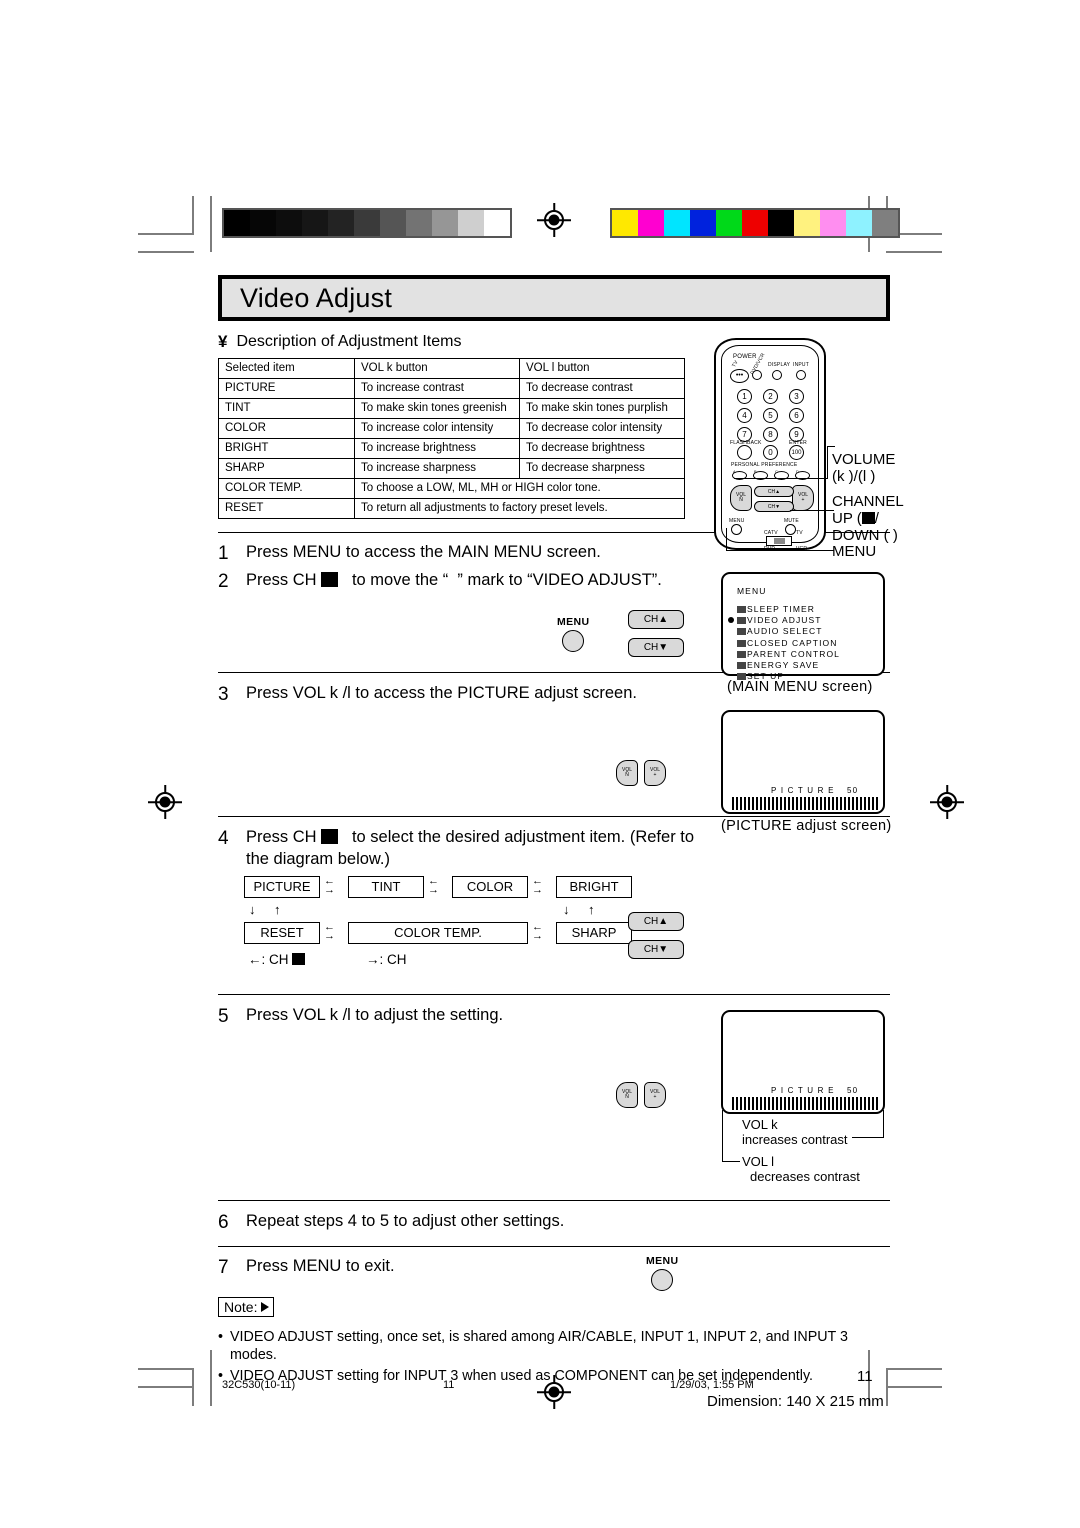  What do you see at coordinates (764, 465) in the screenshot?
I see `personal-preference-label: PERSONAL PREFERENCE` at bounding box center [764, 465].